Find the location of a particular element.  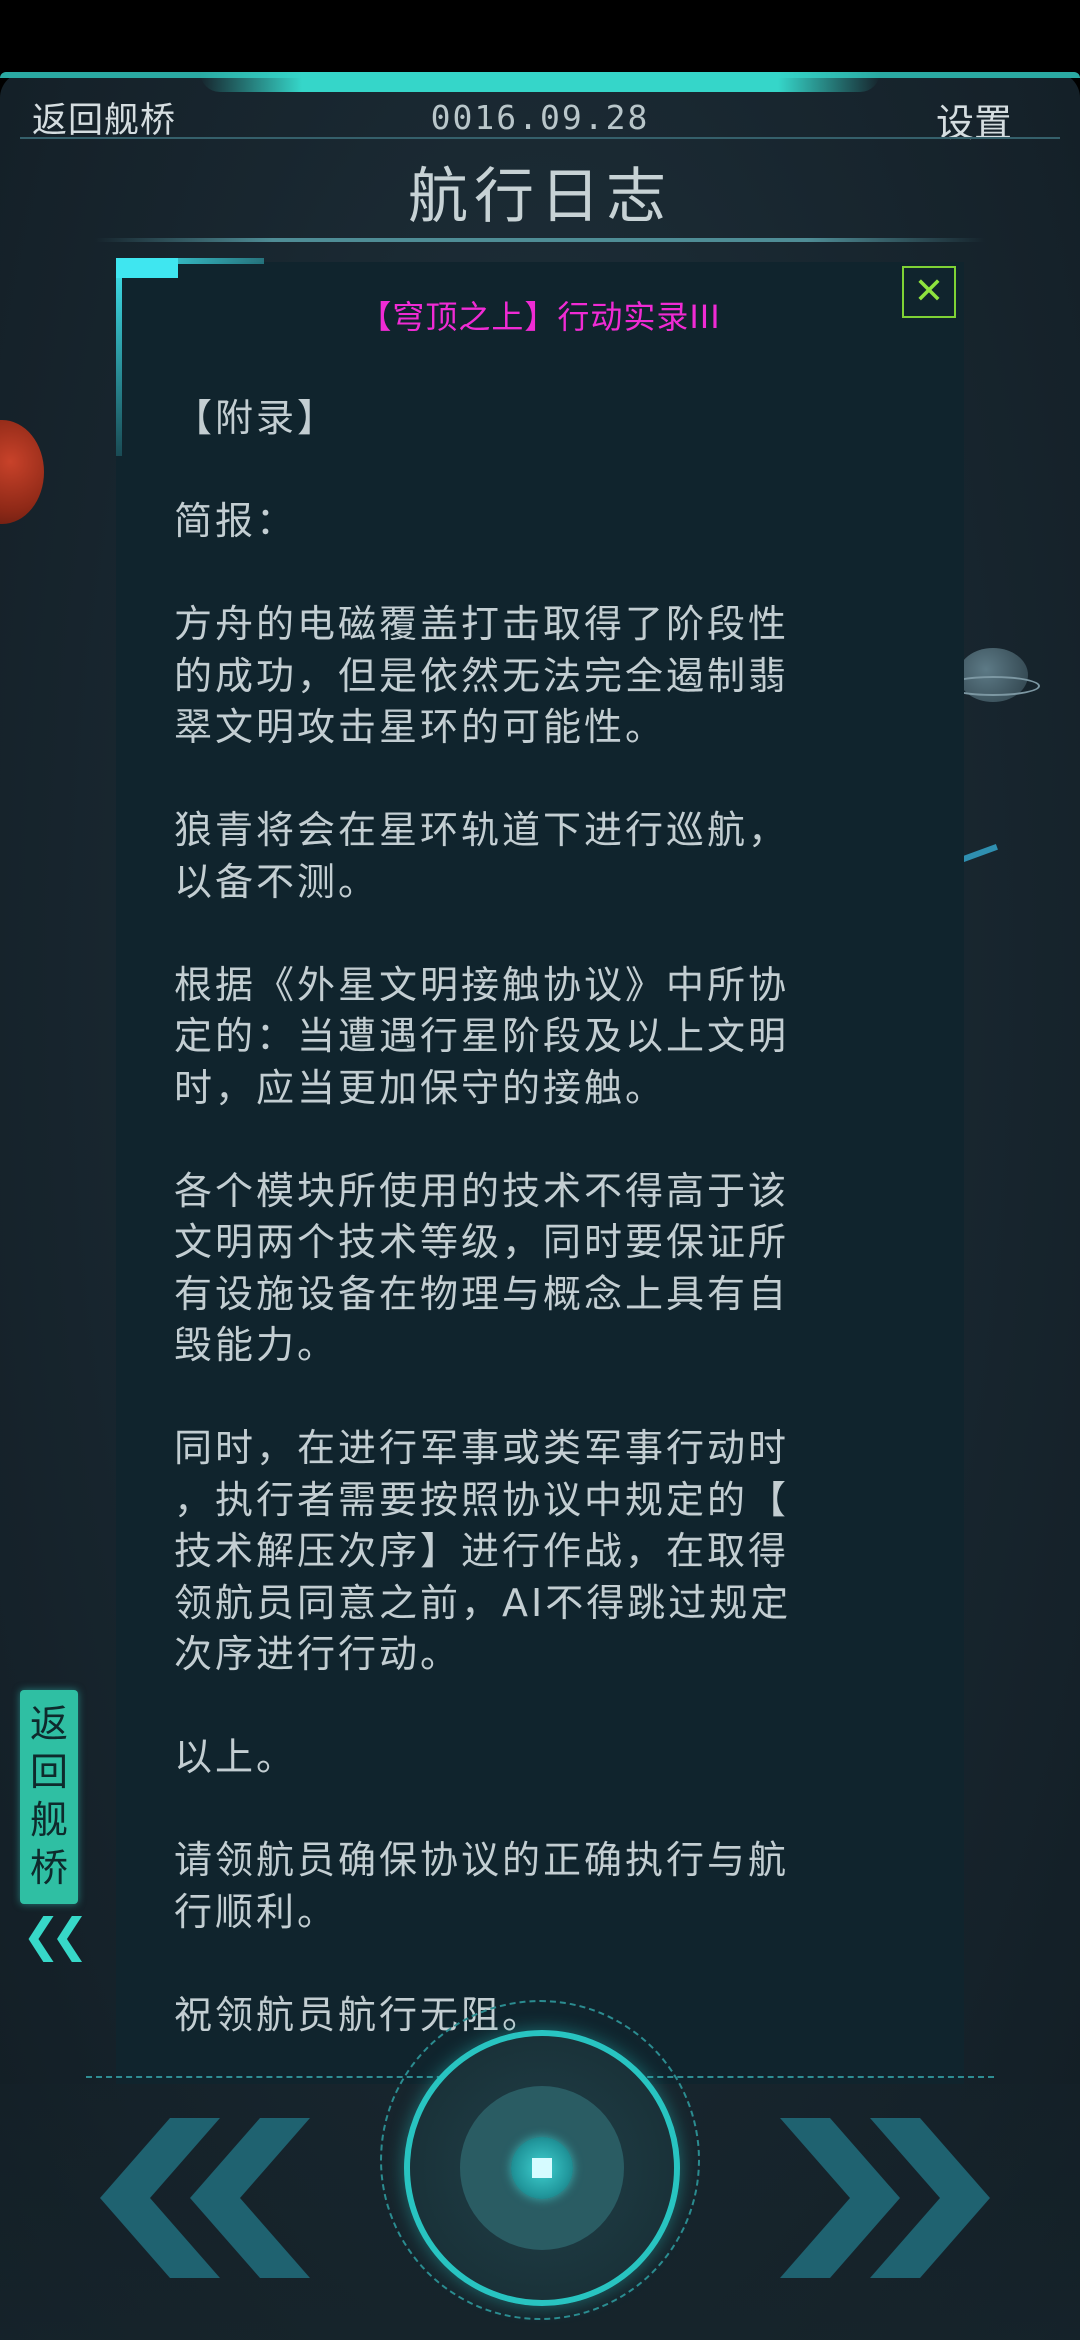

panel-corner-accent is located at coordinates (147, 268).